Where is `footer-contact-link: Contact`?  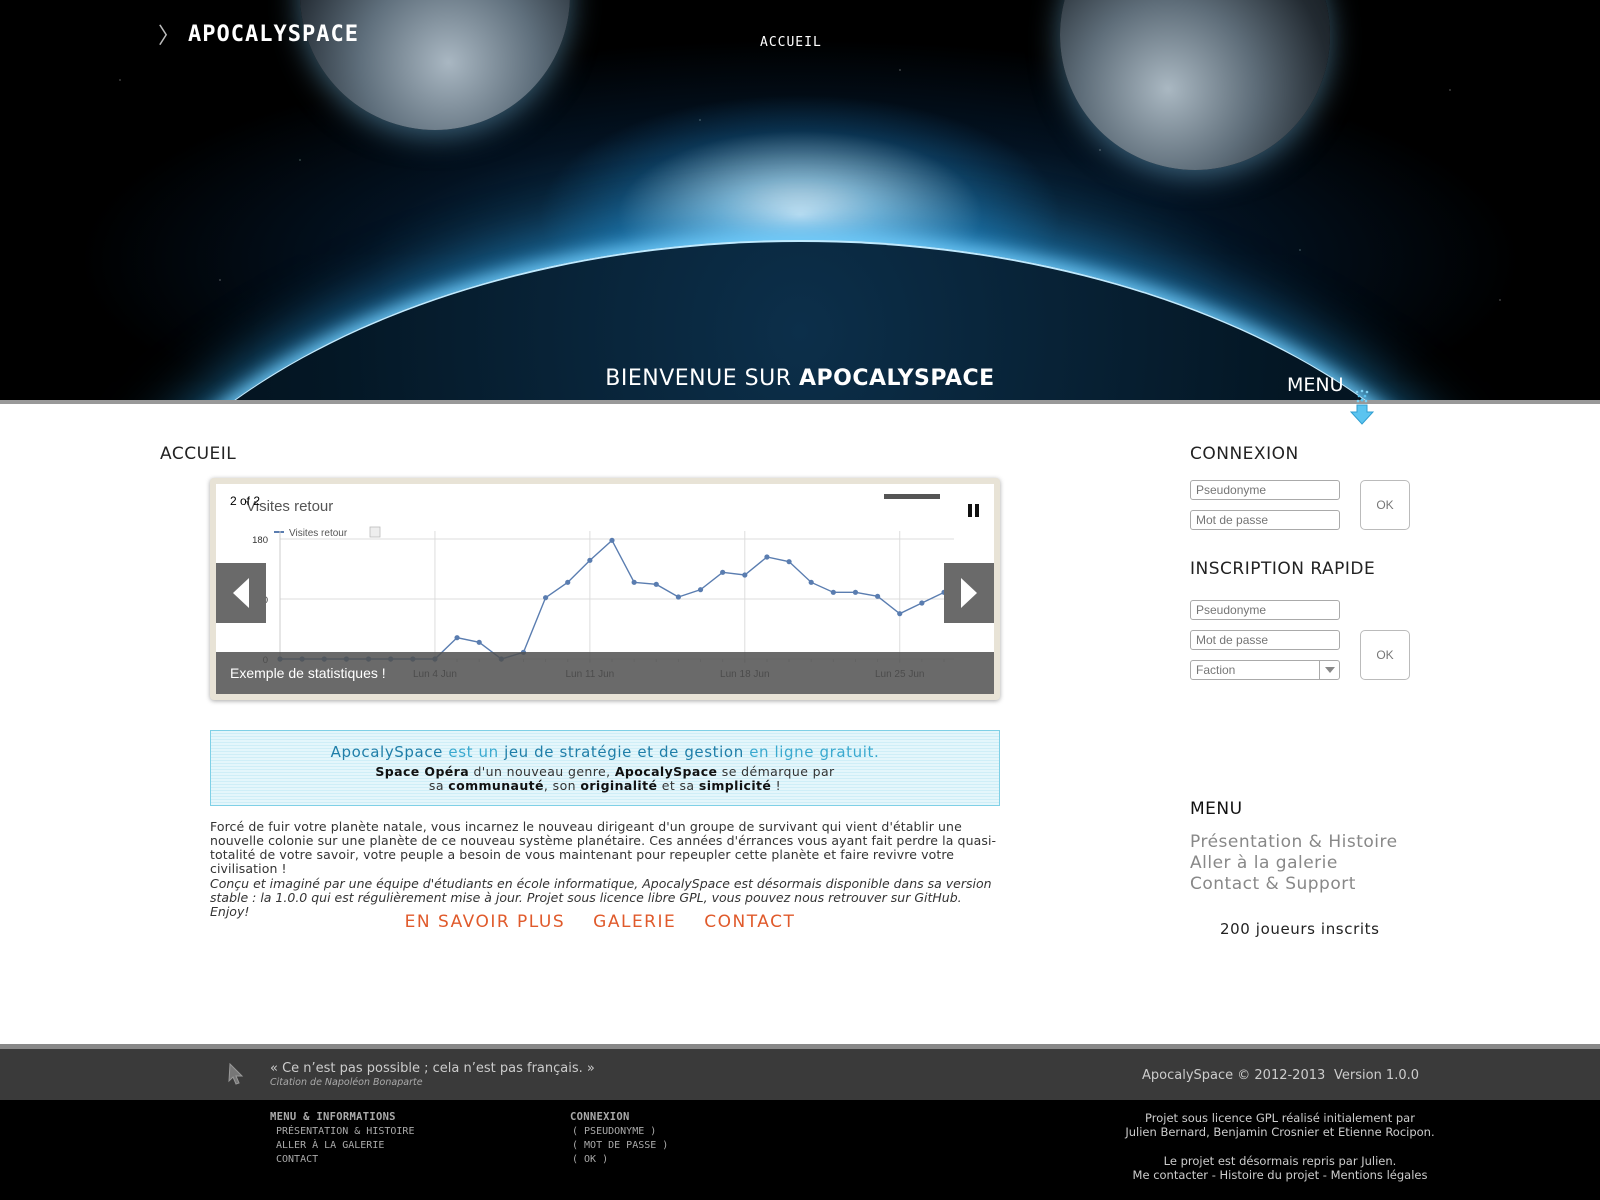
footer-contact-link: Contact is located at coordinates (297, 1159).